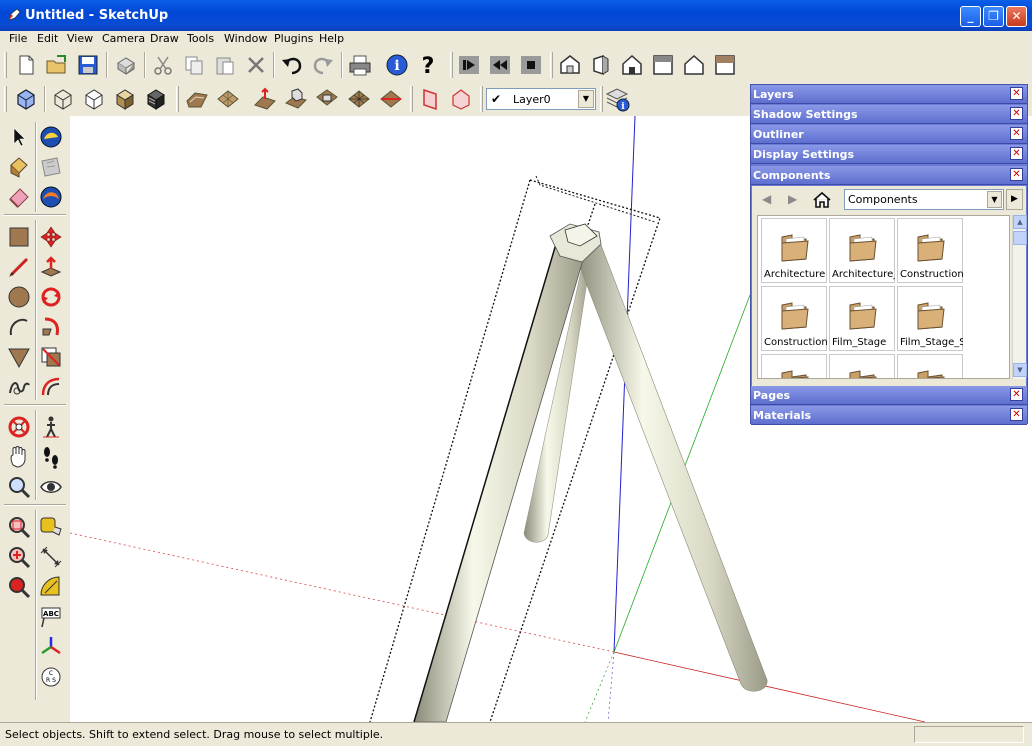 The width and height of the screenshot is (1032, 746). I want to click on restore-button: ❐, so click(993, 16).